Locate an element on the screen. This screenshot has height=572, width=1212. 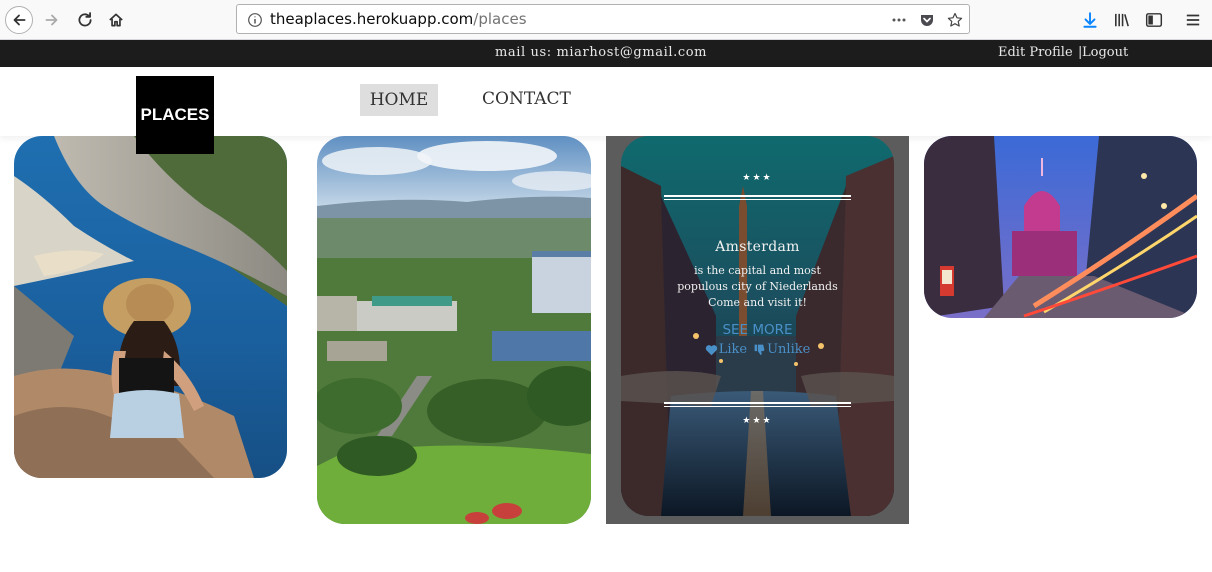
divider-top is located at coordinates (757, 197).